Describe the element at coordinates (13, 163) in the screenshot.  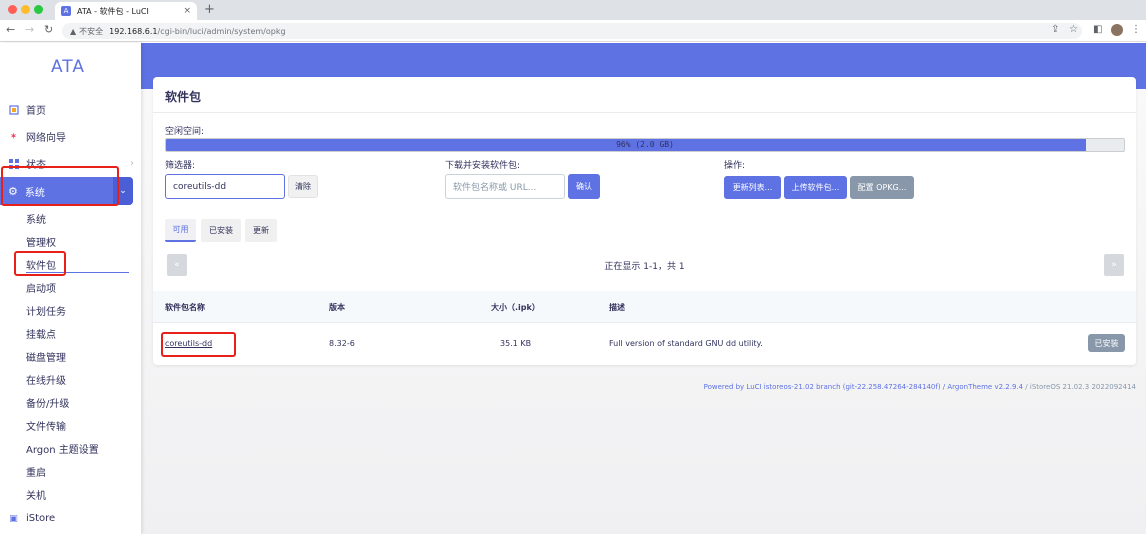
I see `status-icon` at that location.